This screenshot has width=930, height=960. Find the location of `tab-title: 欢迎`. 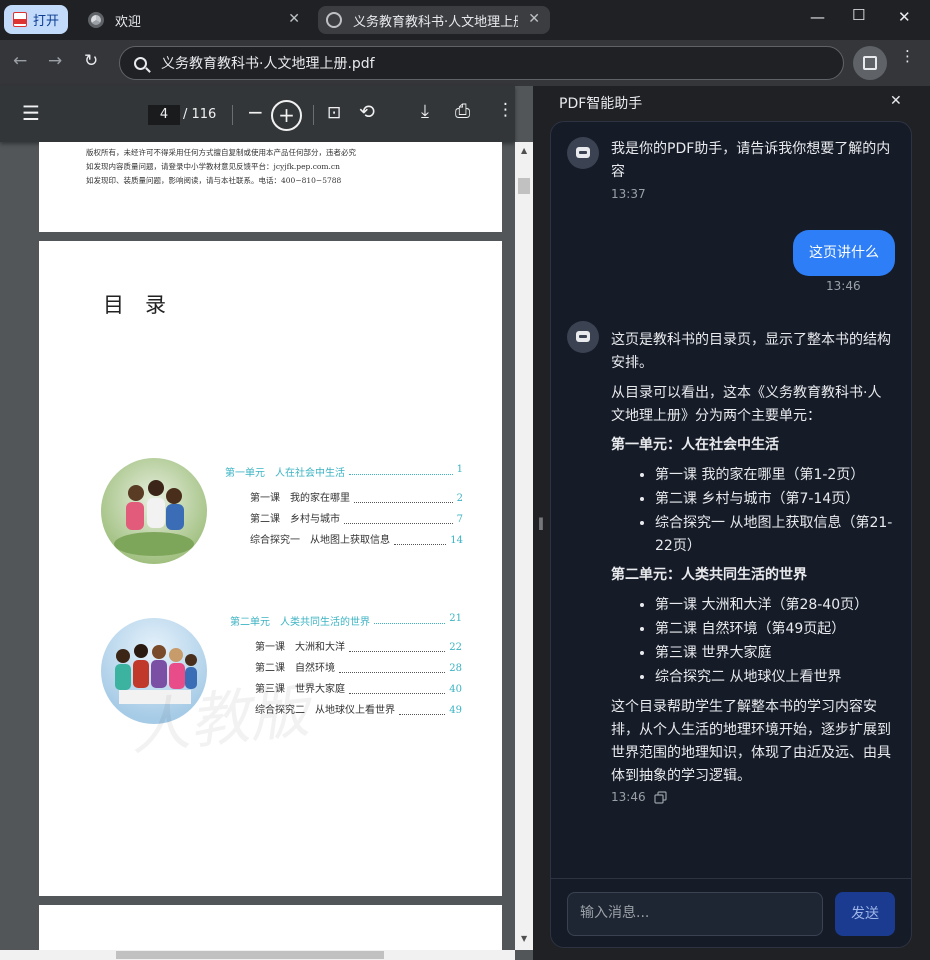

tab-title: 欢迎 is located at coordinates (128, 22).